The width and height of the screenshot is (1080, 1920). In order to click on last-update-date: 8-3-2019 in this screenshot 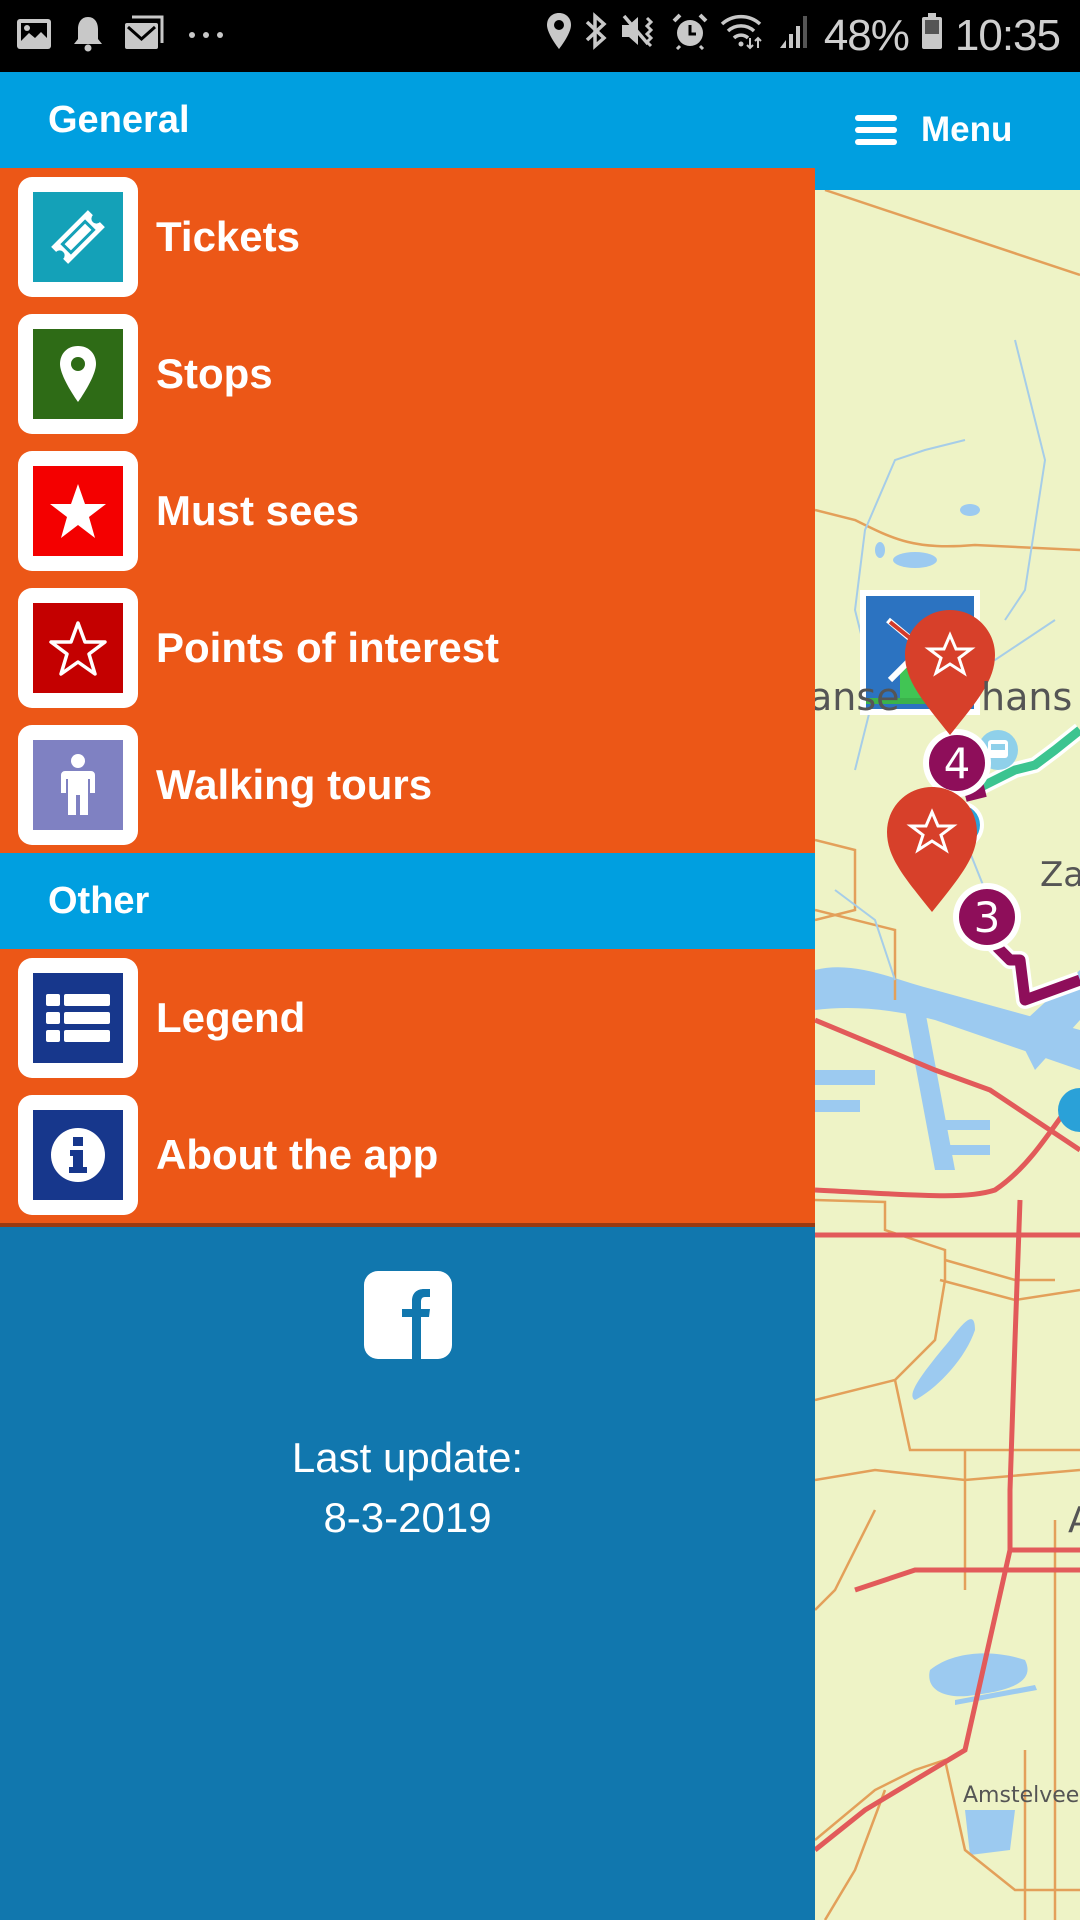, I will do `click(407, 1517)`.